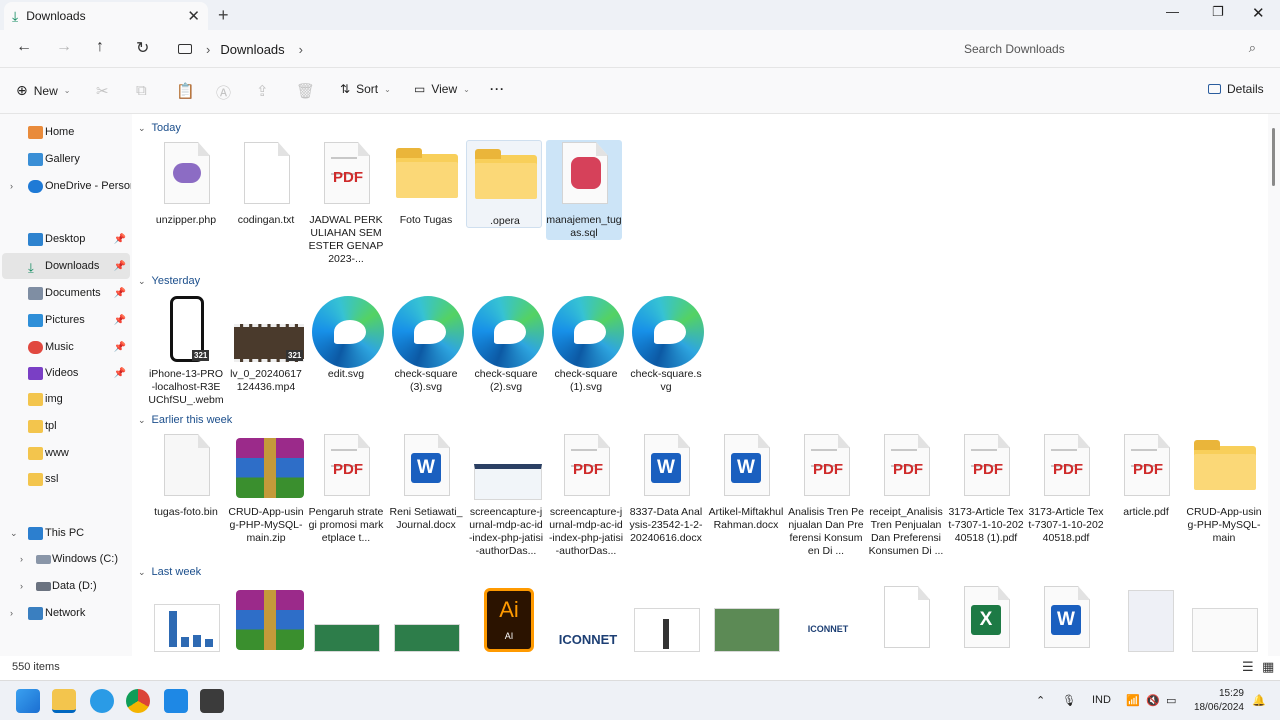  What do you see at coordinates (142, 48) in the screenshot?
I see `refresh-button: ↻` at bounding box center [142, 48].